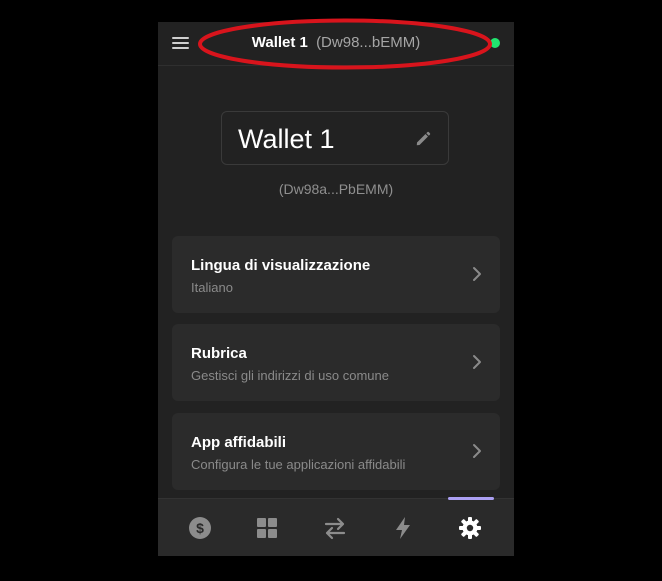 Image resolution: width=662 pixels, height=581 pixels. I want to click on header-wallet-address: (Dw98...bEMM), so click(368, 42).